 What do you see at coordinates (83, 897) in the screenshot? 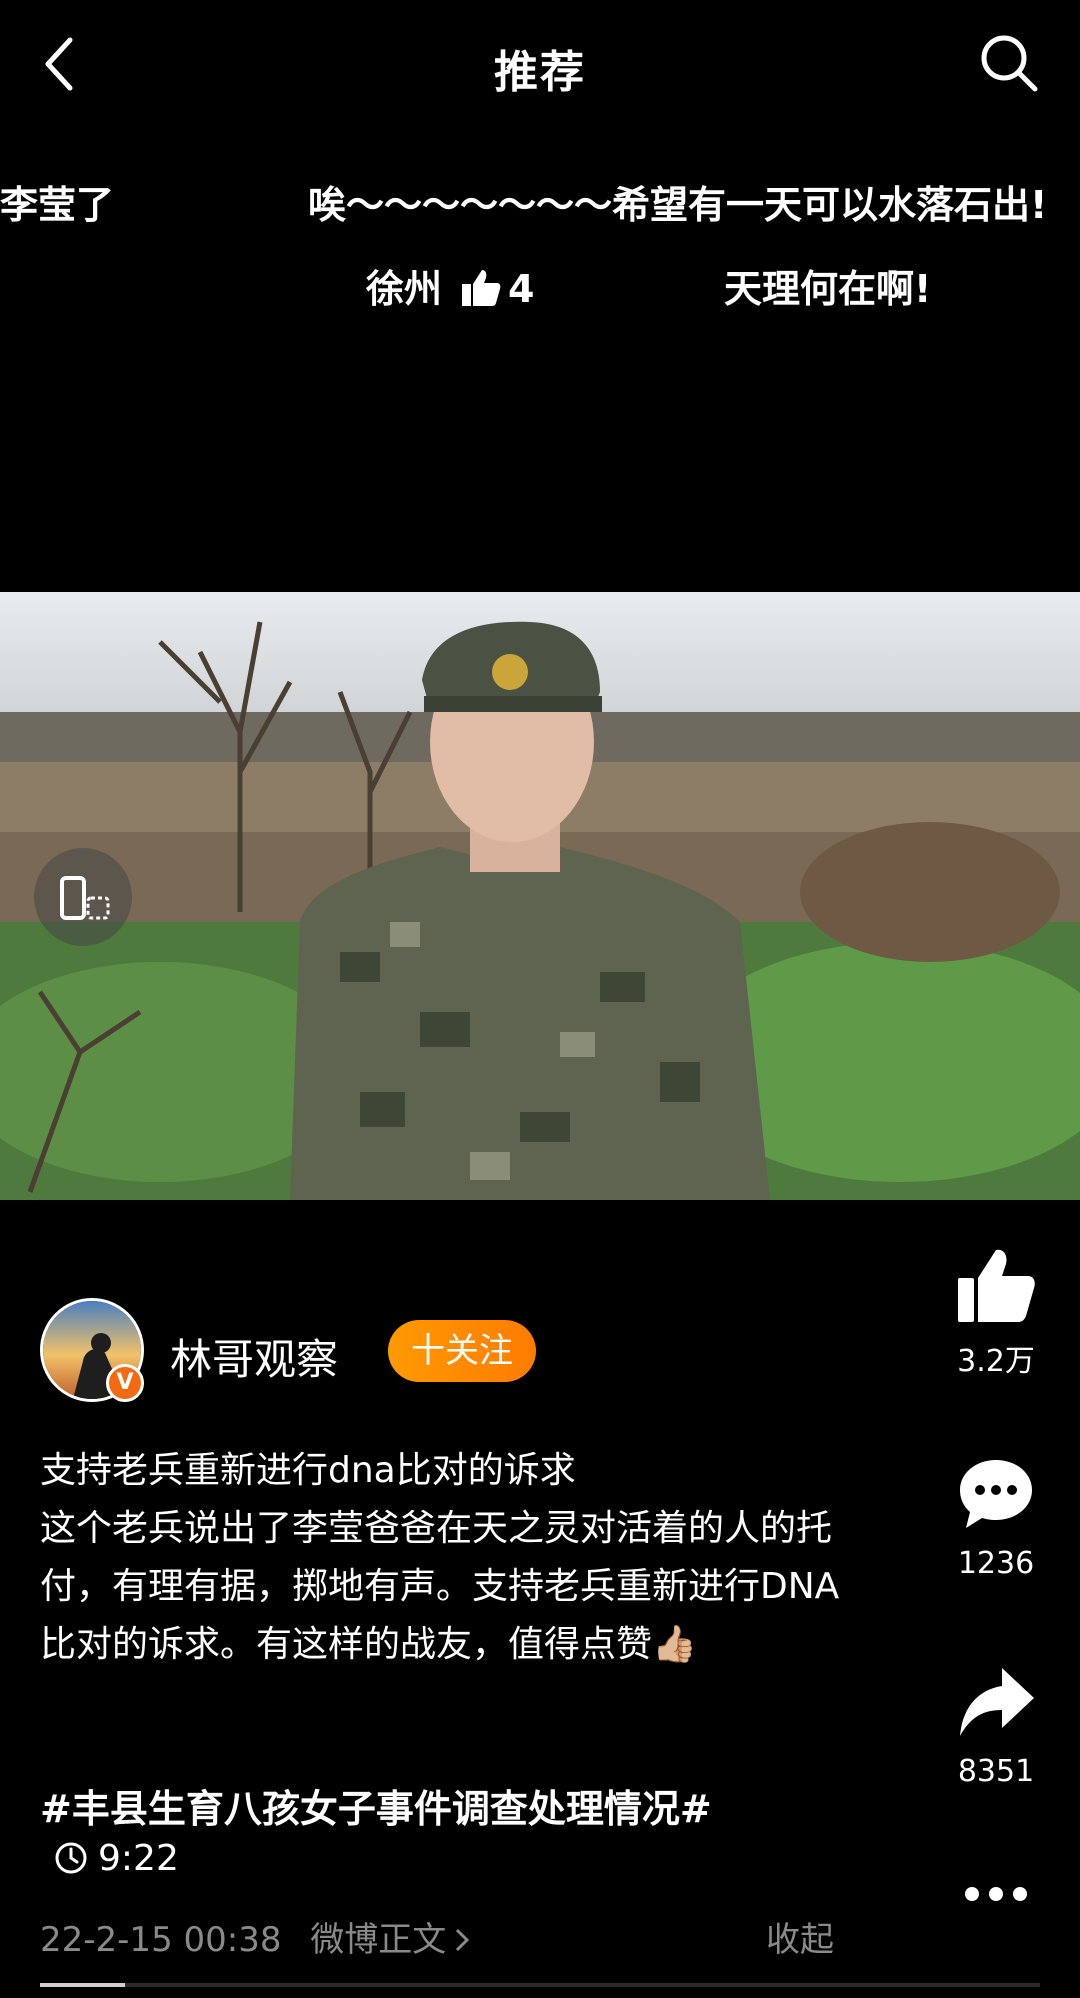
I see `rotate-screen-icon` at bounding box center [83, 897].